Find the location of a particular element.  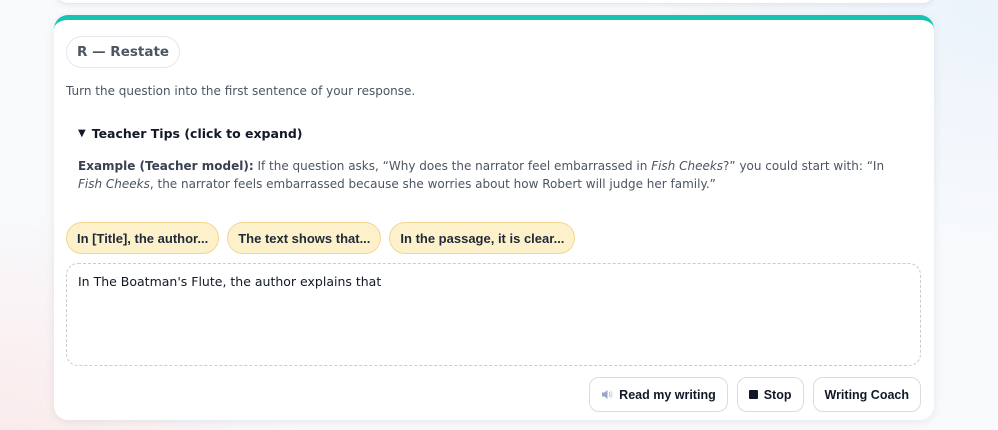

writing-coach-button: Writing Coach is located at coordinates (866, 394).